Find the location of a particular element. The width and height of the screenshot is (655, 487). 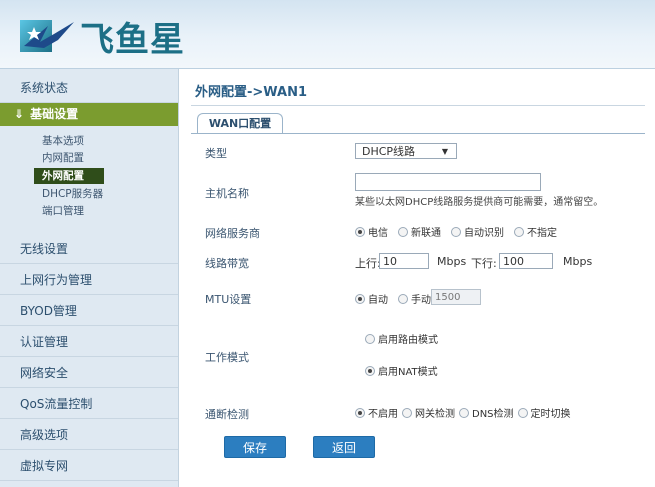

detect-label: 通断检测 is located at coordinates (227, 414).